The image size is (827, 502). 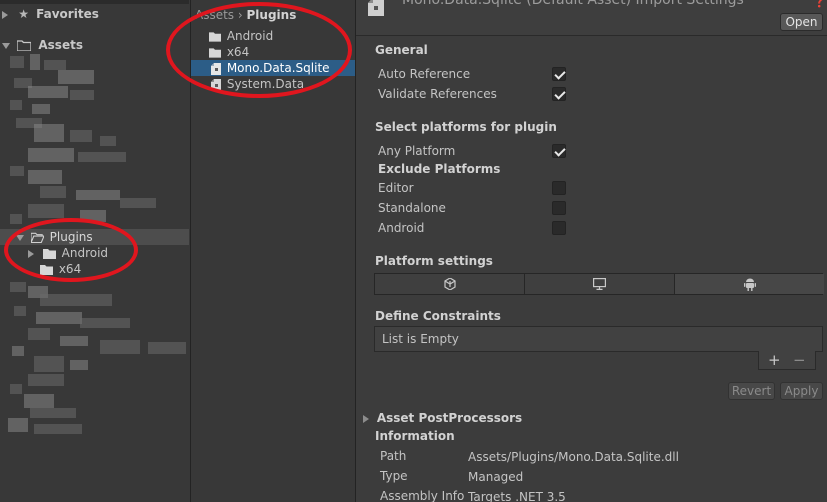 I want to click on unity-icon, so click(x=449, y=284).